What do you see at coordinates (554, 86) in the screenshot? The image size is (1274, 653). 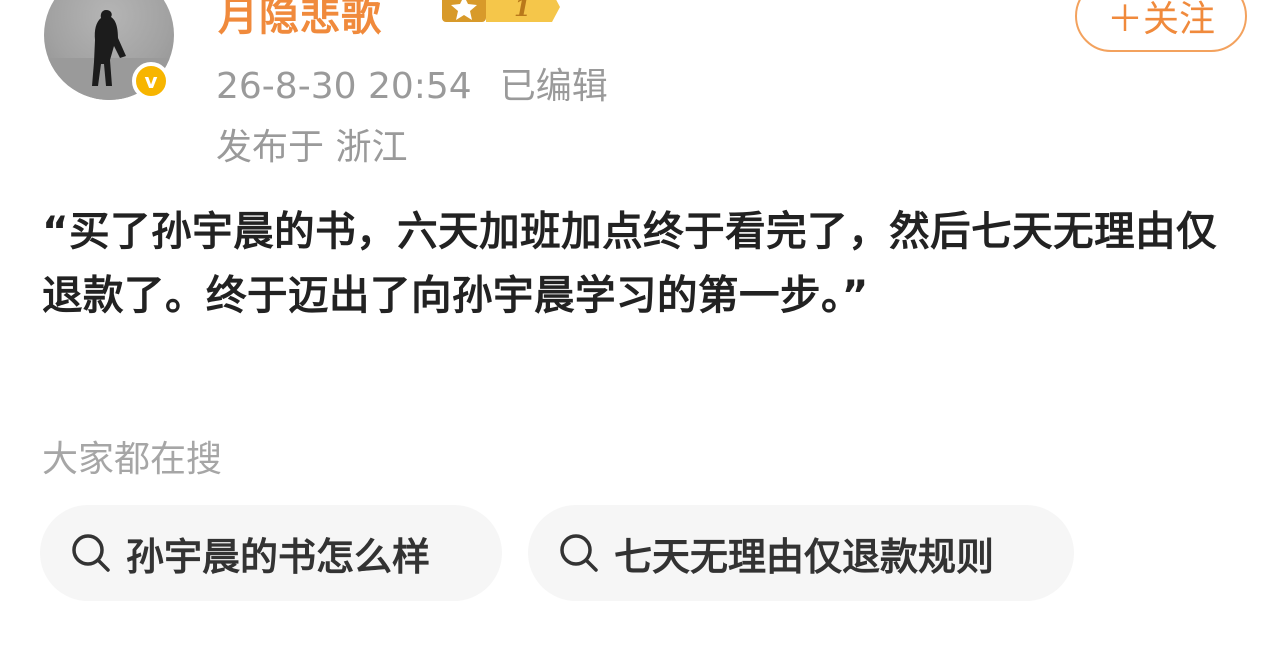 I see `edited-label: 已编辑` at bounding box center [554, 86].